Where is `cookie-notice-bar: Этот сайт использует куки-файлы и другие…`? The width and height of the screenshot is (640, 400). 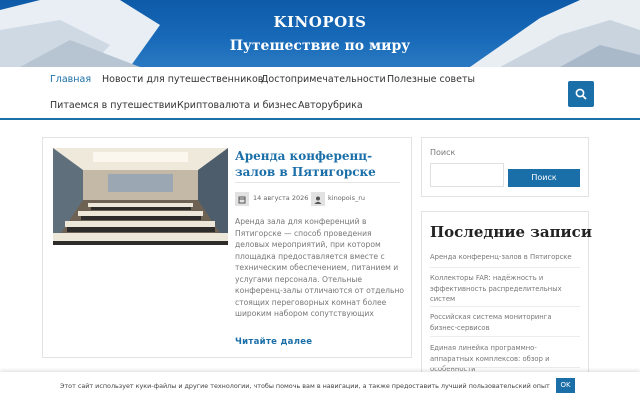
cookie-notice-bar: Этот сайт использует куки-файлы и другие… is located at coordinates (320, 386).